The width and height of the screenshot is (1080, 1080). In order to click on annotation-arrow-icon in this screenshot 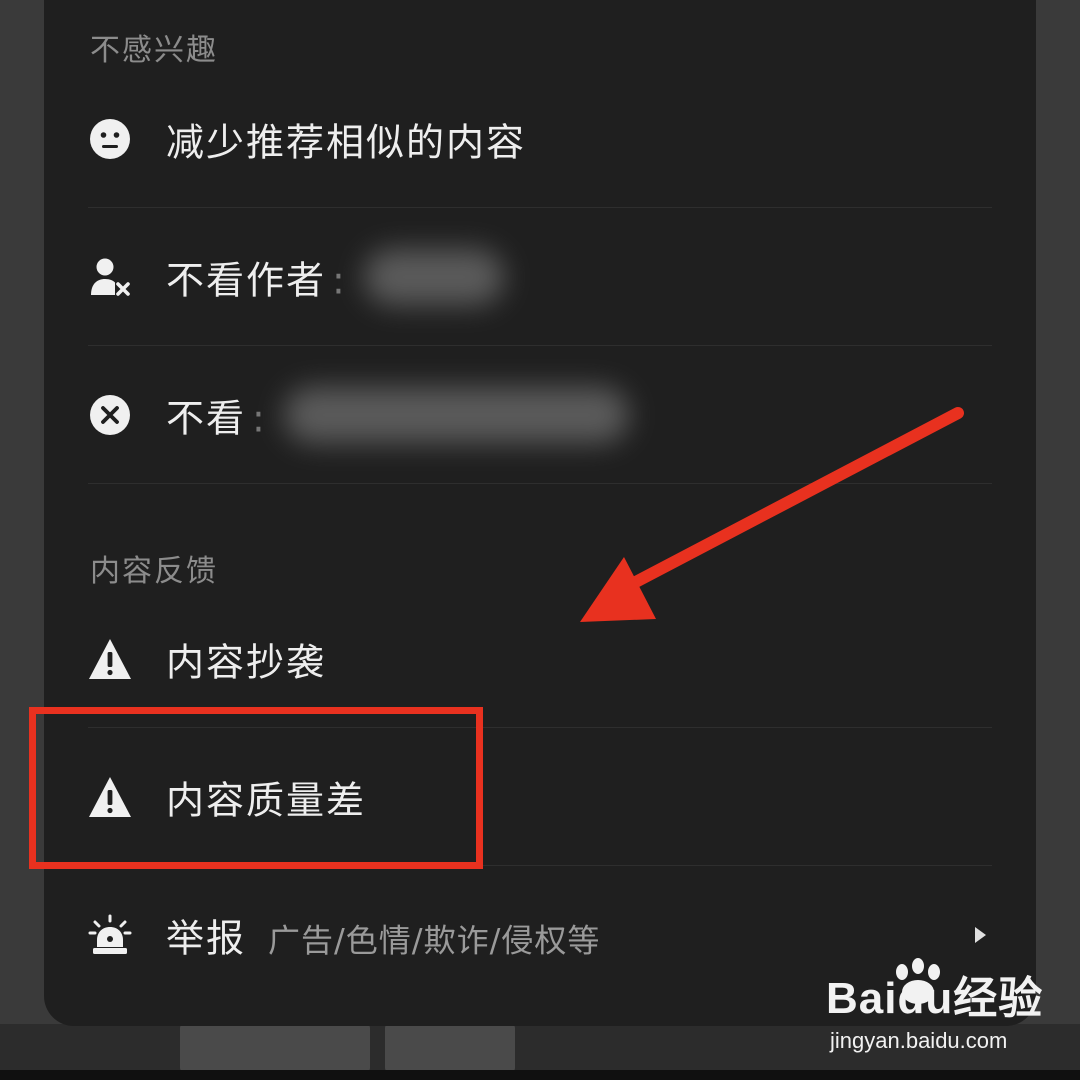, I will do `click(772, 514)`.